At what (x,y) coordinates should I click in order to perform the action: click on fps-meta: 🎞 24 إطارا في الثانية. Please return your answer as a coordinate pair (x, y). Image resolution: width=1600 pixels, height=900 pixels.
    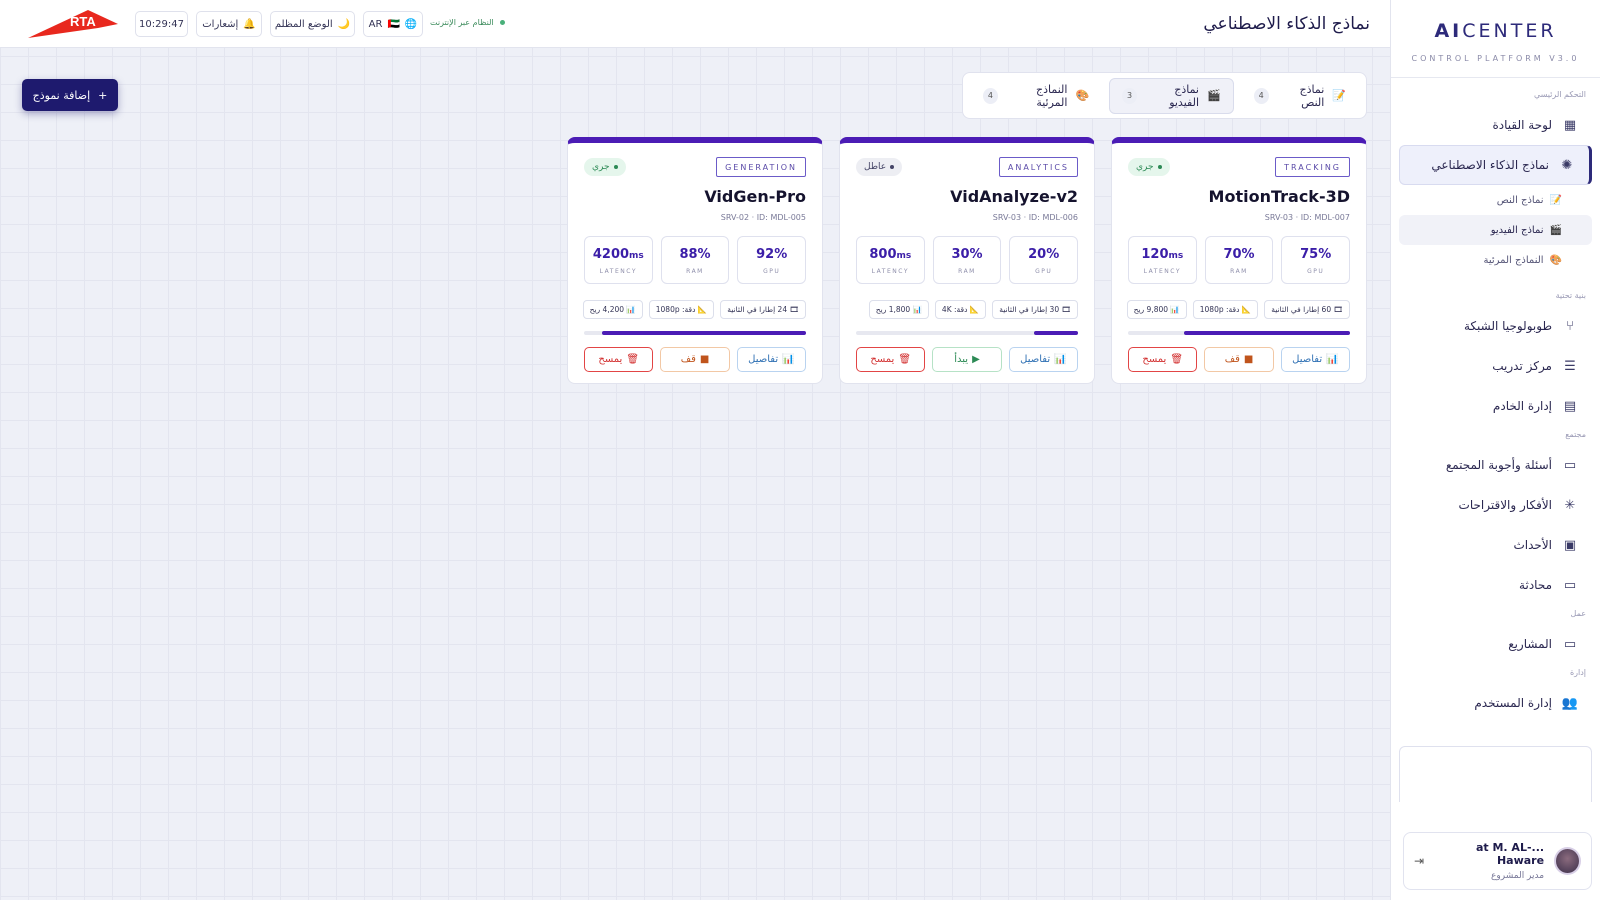
    Looking at the image, I should click on (763, 309).